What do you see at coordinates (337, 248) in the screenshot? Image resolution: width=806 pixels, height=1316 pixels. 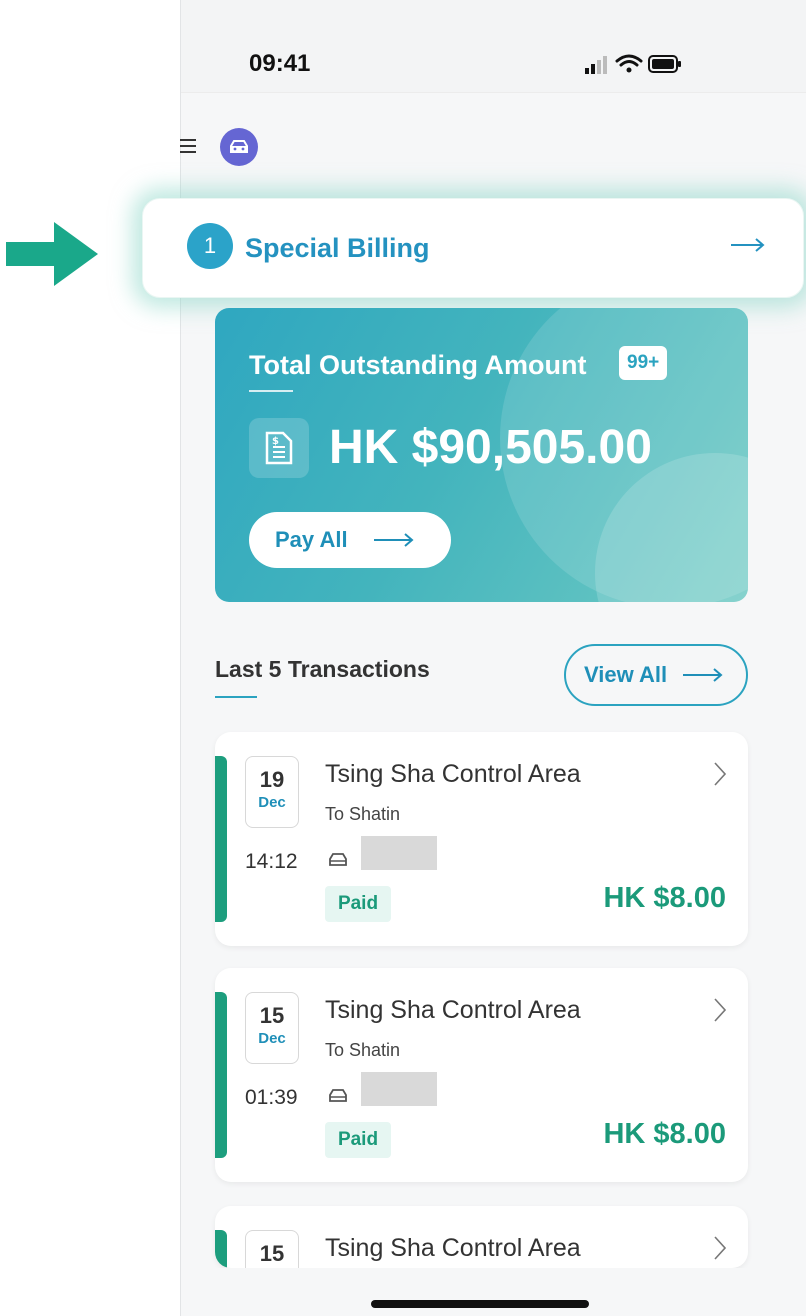 I see `special-billing-title: Special Billing` at bounding box center [337, 248].